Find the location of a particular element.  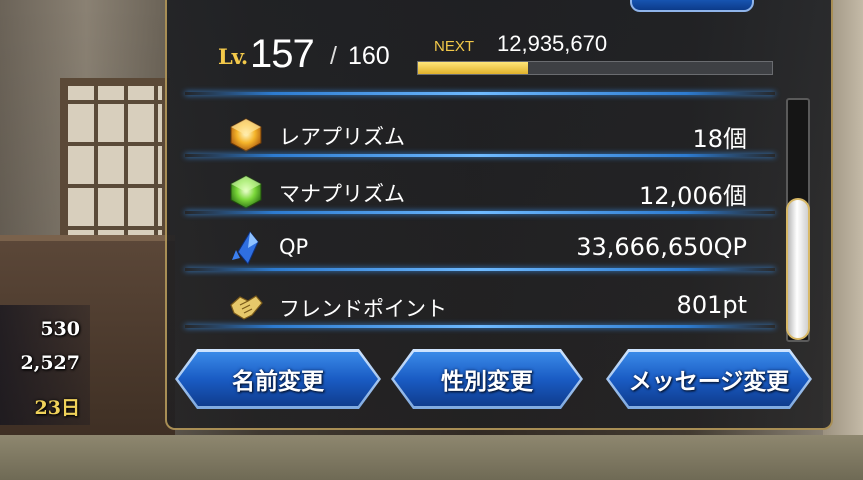

message-change-button: メッセージ変更 is located at coordinates (709, 379).